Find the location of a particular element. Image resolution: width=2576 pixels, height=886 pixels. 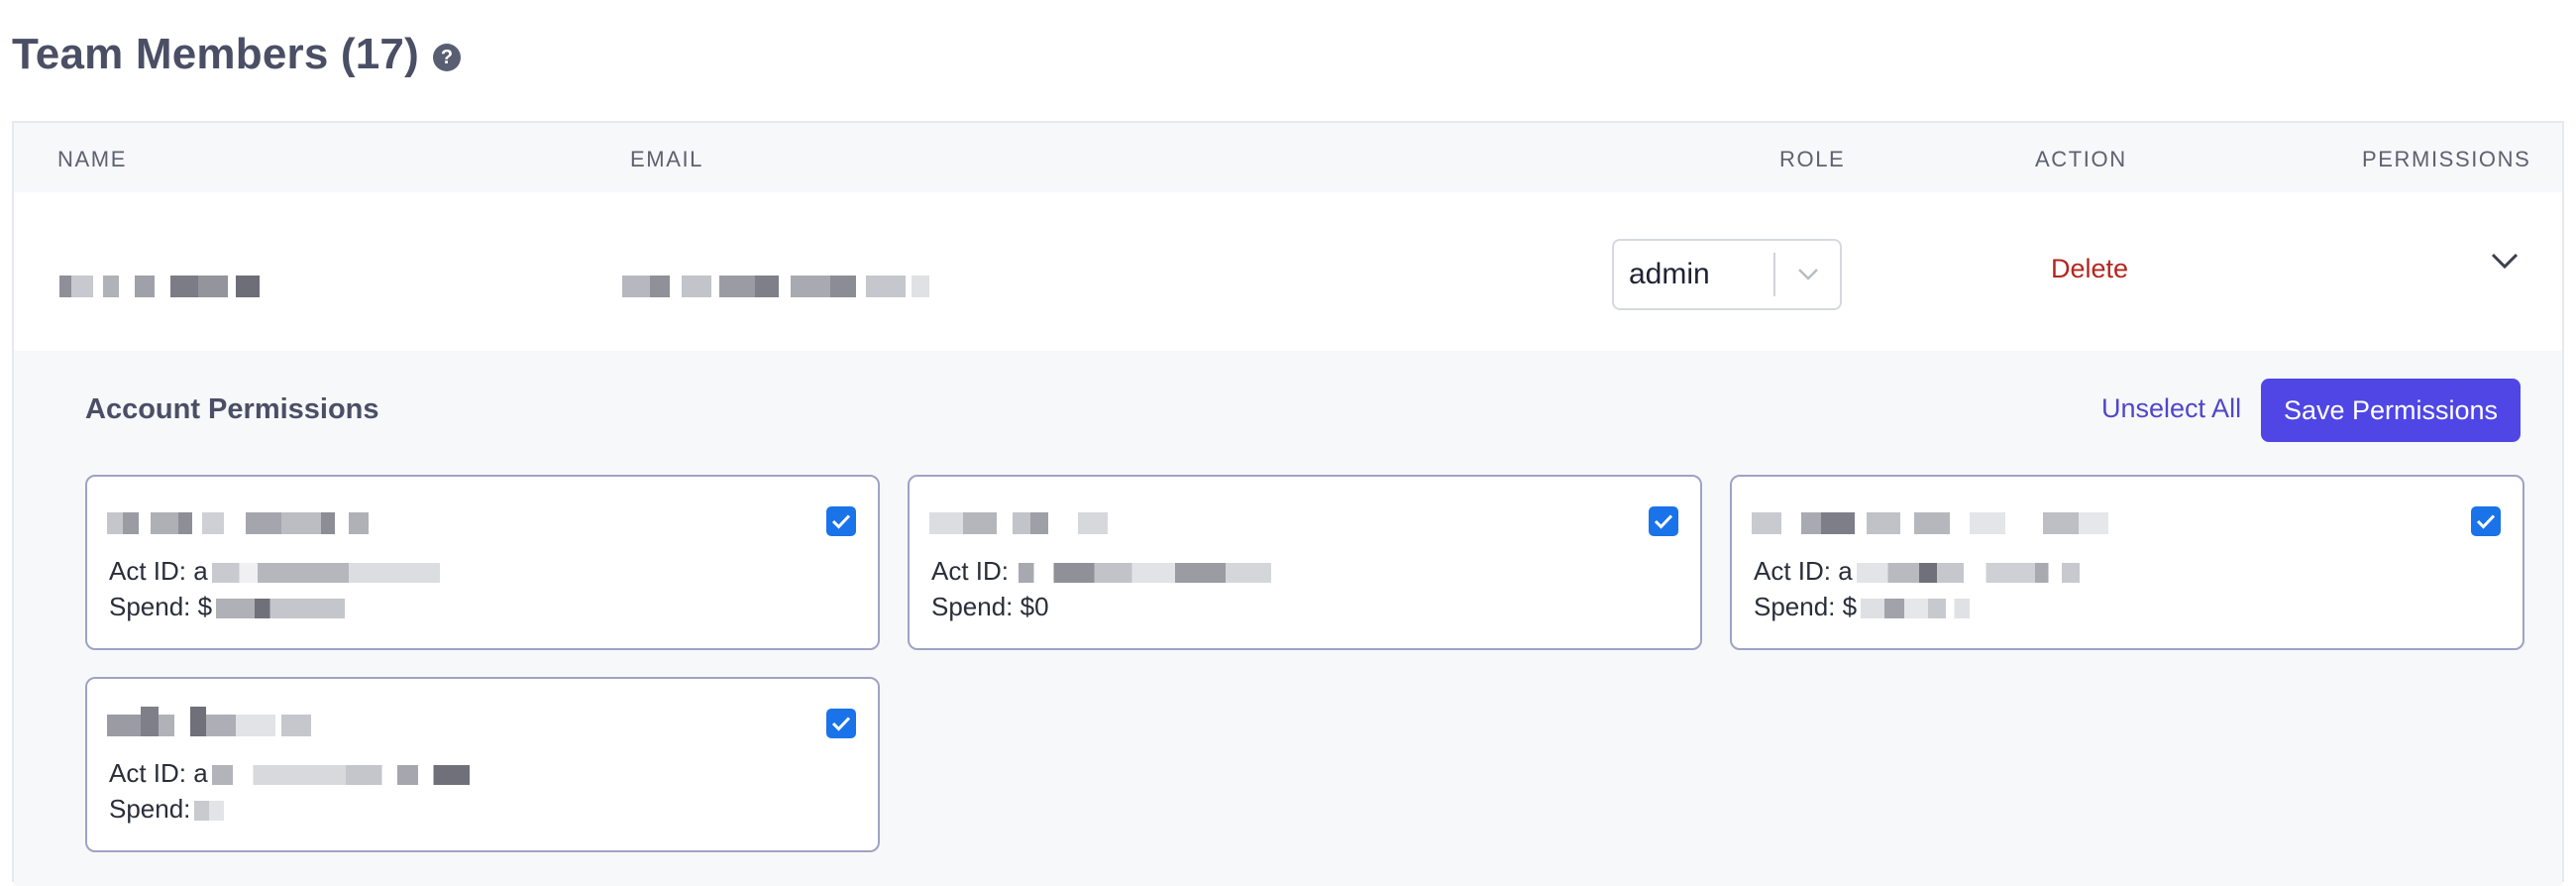

account-id-line: Act ID: is located at coordinates (1101, 571).